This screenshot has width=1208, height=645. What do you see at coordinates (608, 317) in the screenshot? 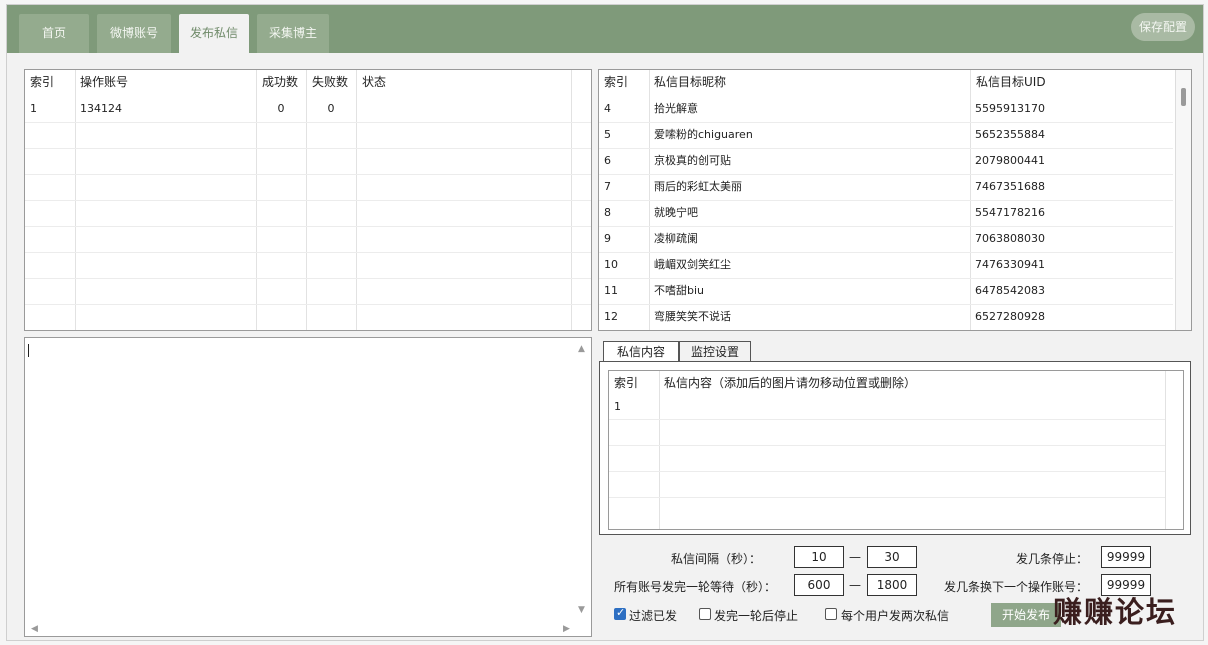
I see `table-row: 12` at bounding box center [608, 317].